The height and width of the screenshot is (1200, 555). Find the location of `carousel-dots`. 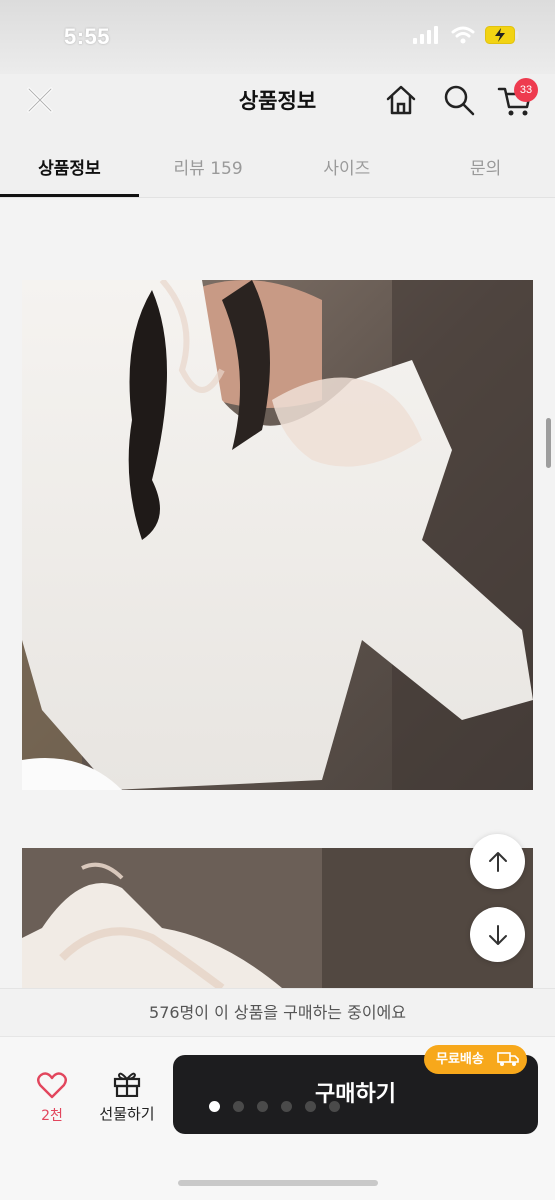

carousel-dots is located at coordinates (274, 1106).